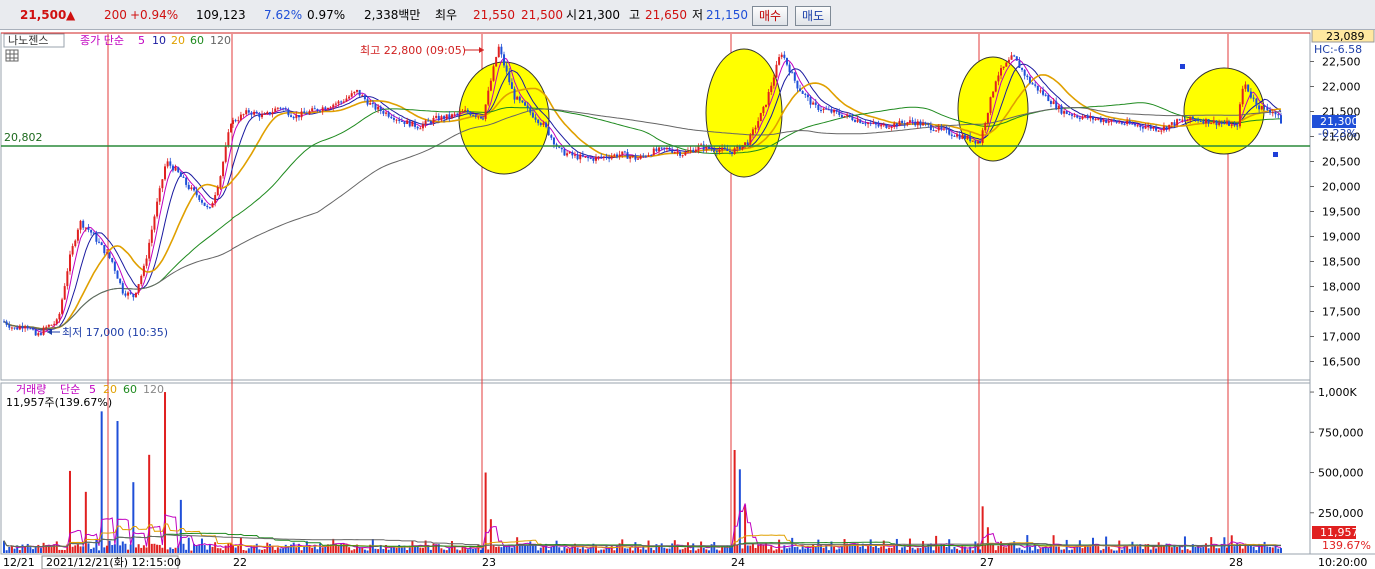 The image size is (1375, 569). I want to click on legend-ma120: 120, so click(220, 40).